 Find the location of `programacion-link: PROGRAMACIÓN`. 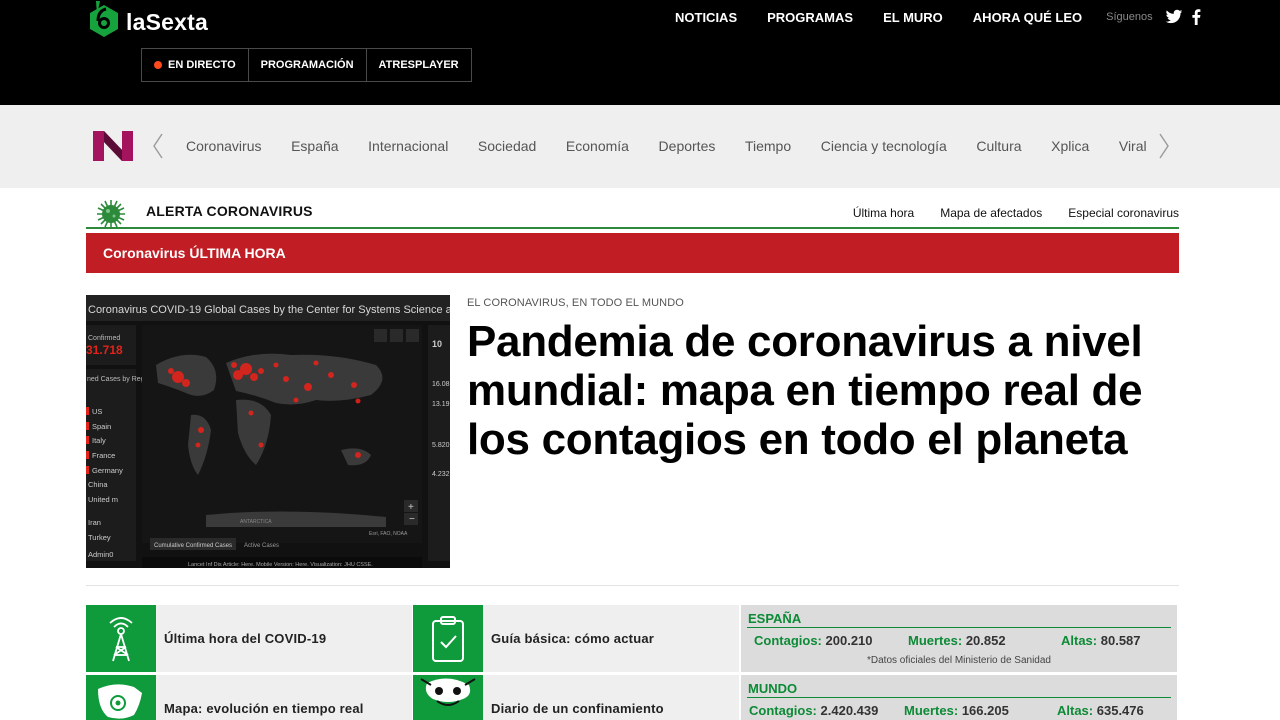

programacion-link: PROGRAMACIÓN is located at coordinates (308, 65).